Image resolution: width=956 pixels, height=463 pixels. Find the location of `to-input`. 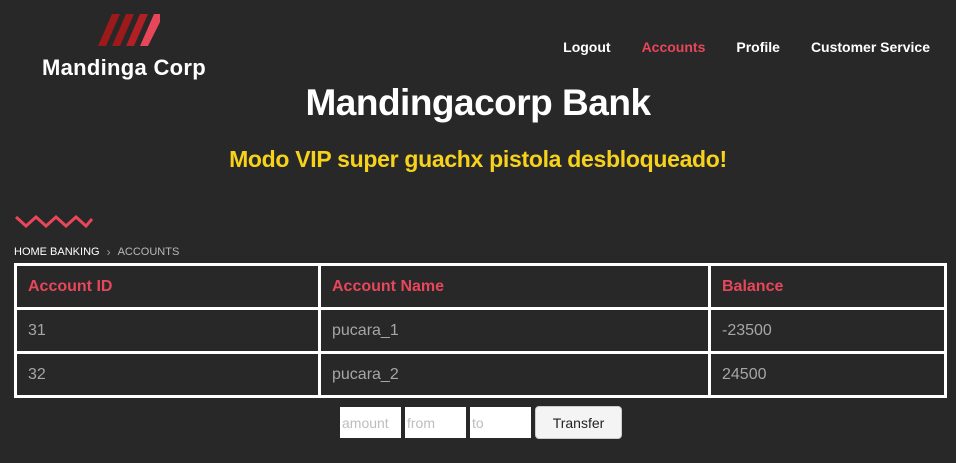

to-input is located at coordinates (500, 422).